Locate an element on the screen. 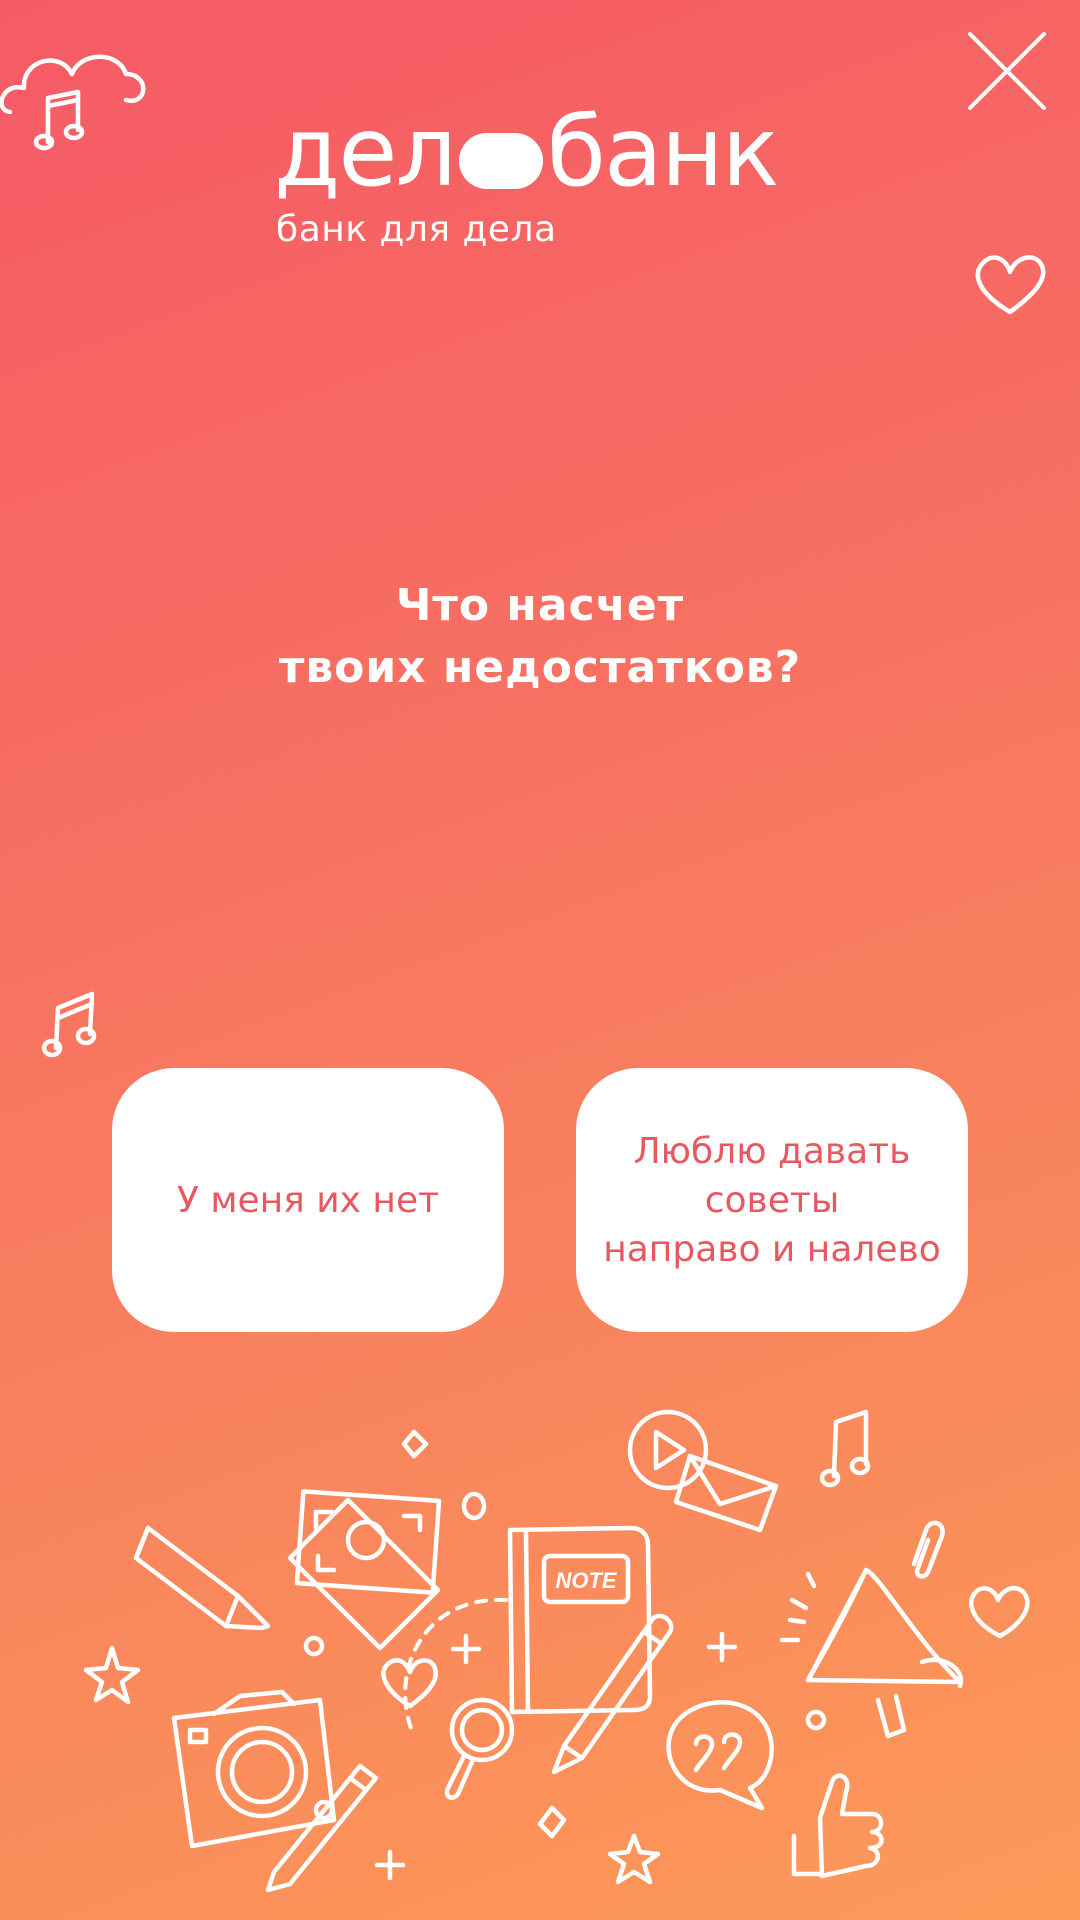  cloud-music-icon is located at coordinates (73, 102).